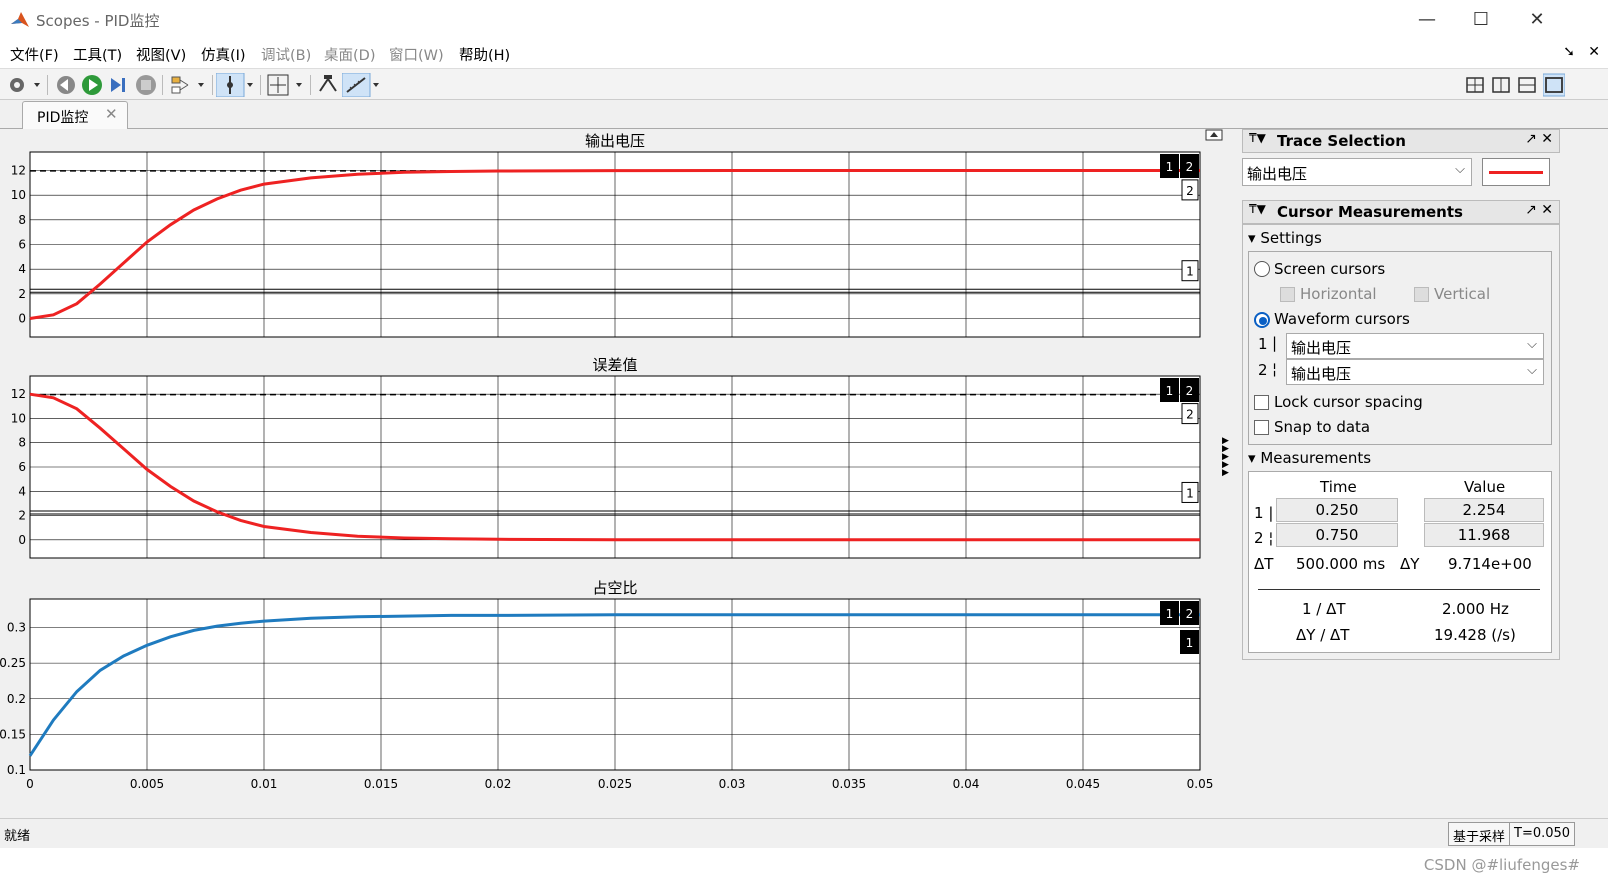  I want to click on undock-plot-icon, so click(1214, 135).